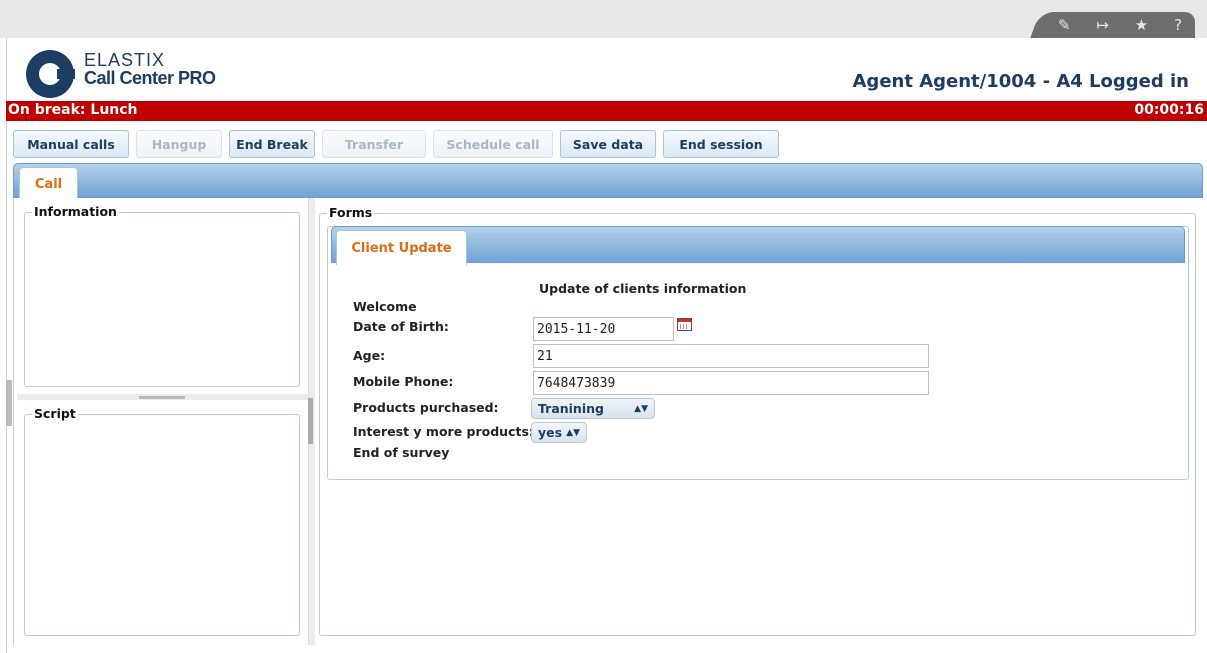  Describe the element at coordinates (684, 324) in the screenshot. I see `calendar-icon` at that location.